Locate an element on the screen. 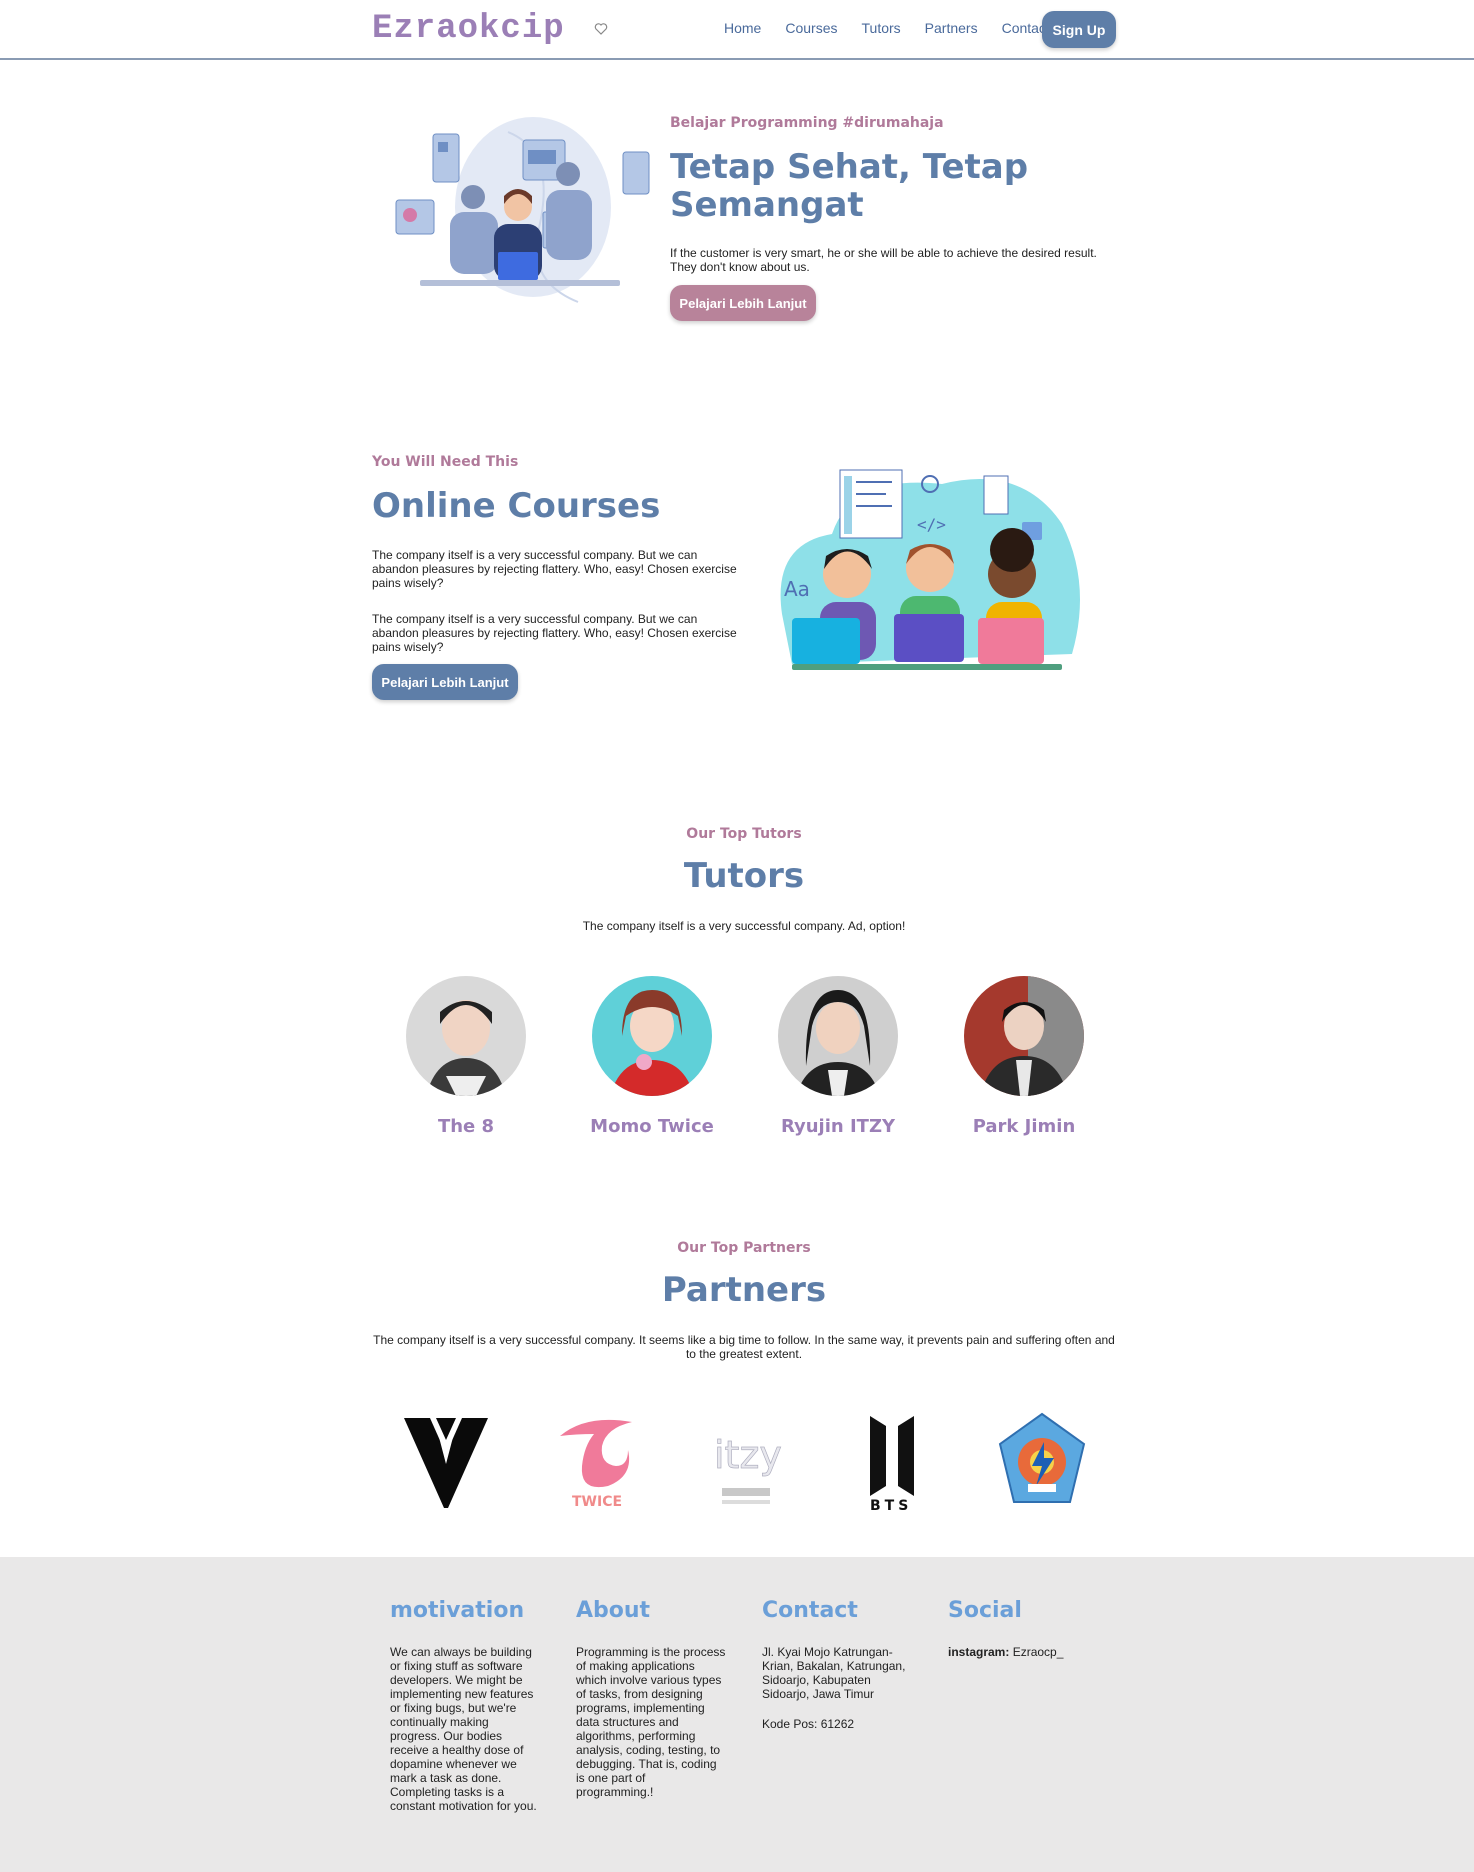 The height and width of the screenshot is (1872, 1474). footer-social-line: instagram: Ezraocp_ is located at coordinates (1023, 1652).